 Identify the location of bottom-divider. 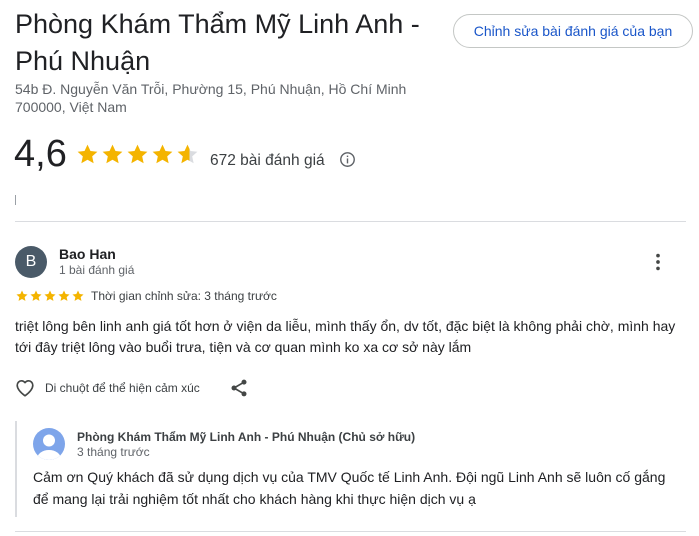
(350, 531).